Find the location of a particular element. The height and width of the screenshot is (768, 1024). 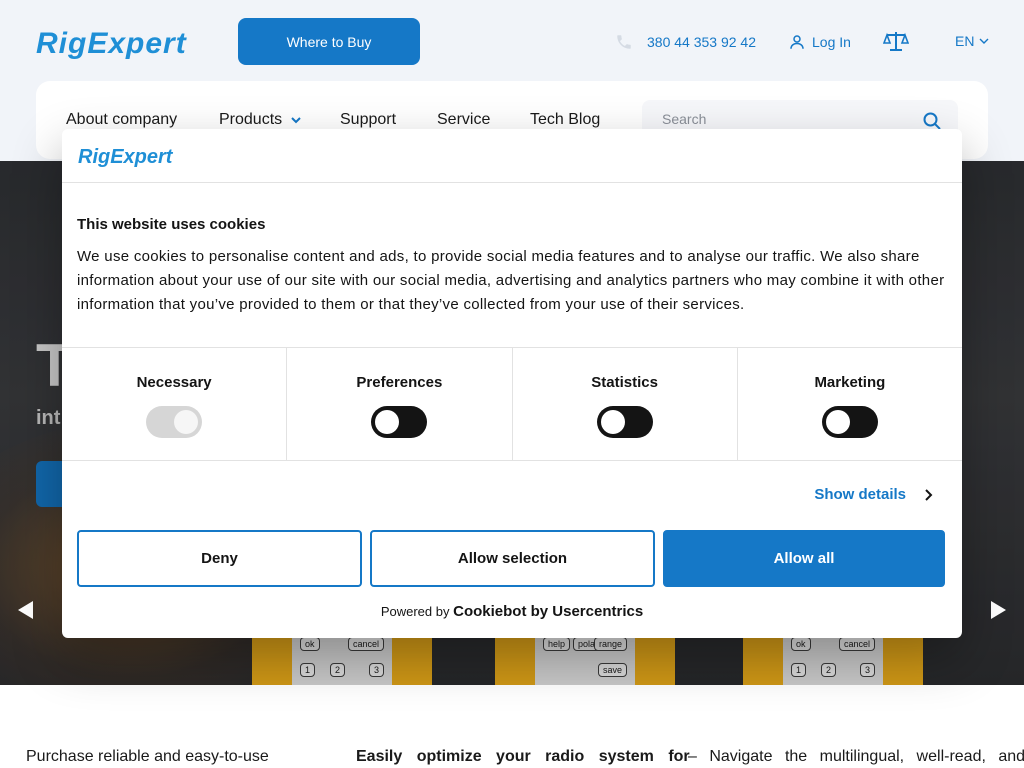

cookie-dialog-header: RigExpert is located at coordinates (512, 156).